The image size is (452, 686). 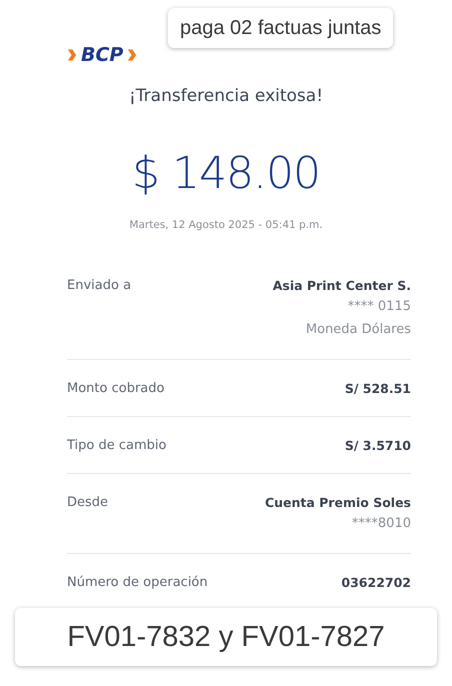 I want to click on annotation-note: paga 02 factuas juntas, so click(x=281, y=28).